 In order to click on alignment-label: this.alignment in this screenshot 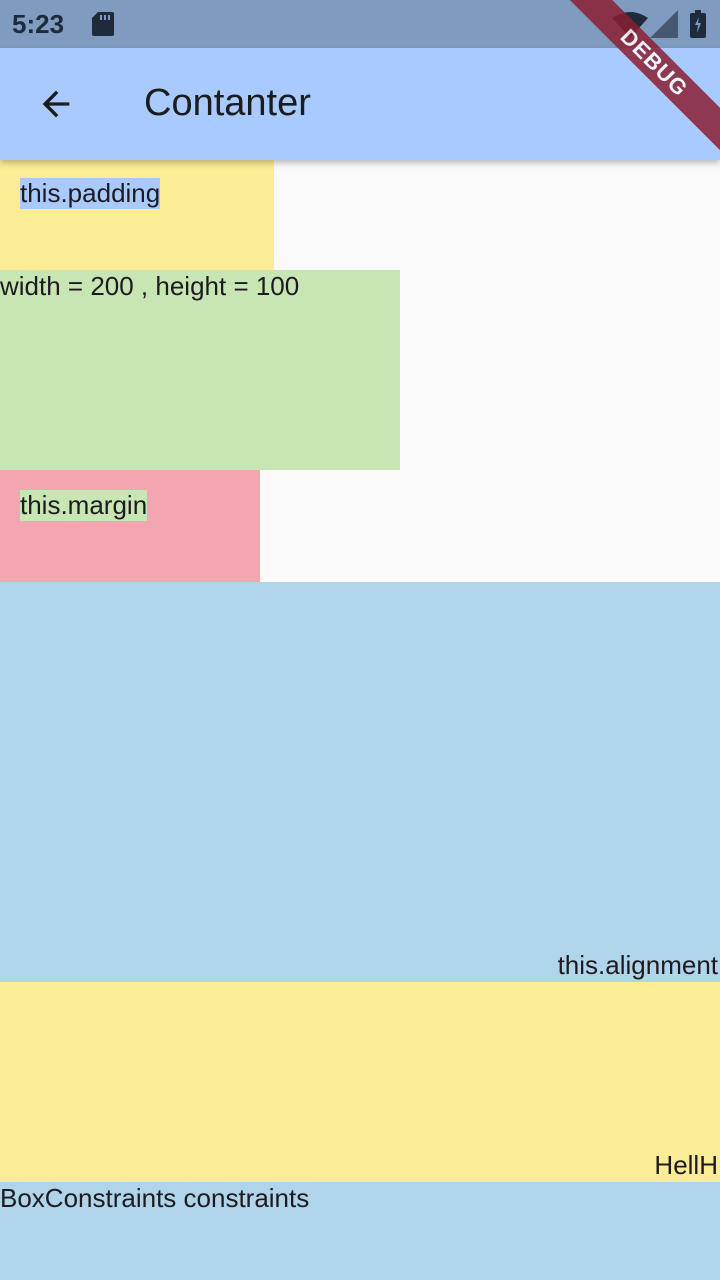, I will do `click(637, 965)`.